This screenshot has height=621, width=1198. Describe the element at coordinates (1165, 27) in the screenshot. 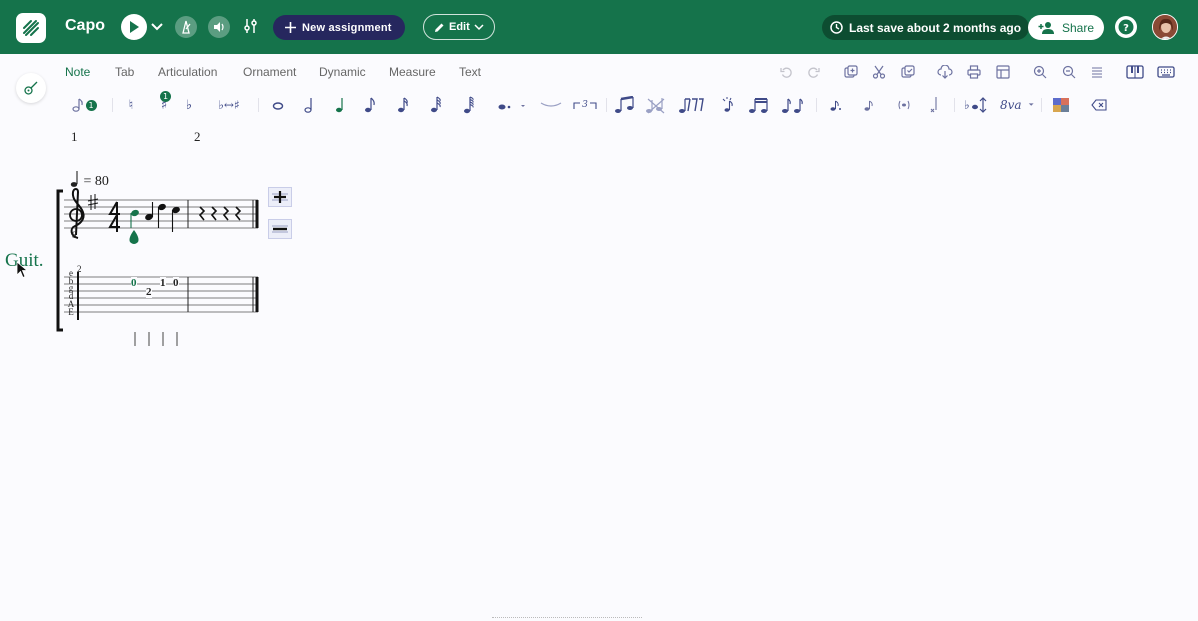

I see `user-avatar` at that location.